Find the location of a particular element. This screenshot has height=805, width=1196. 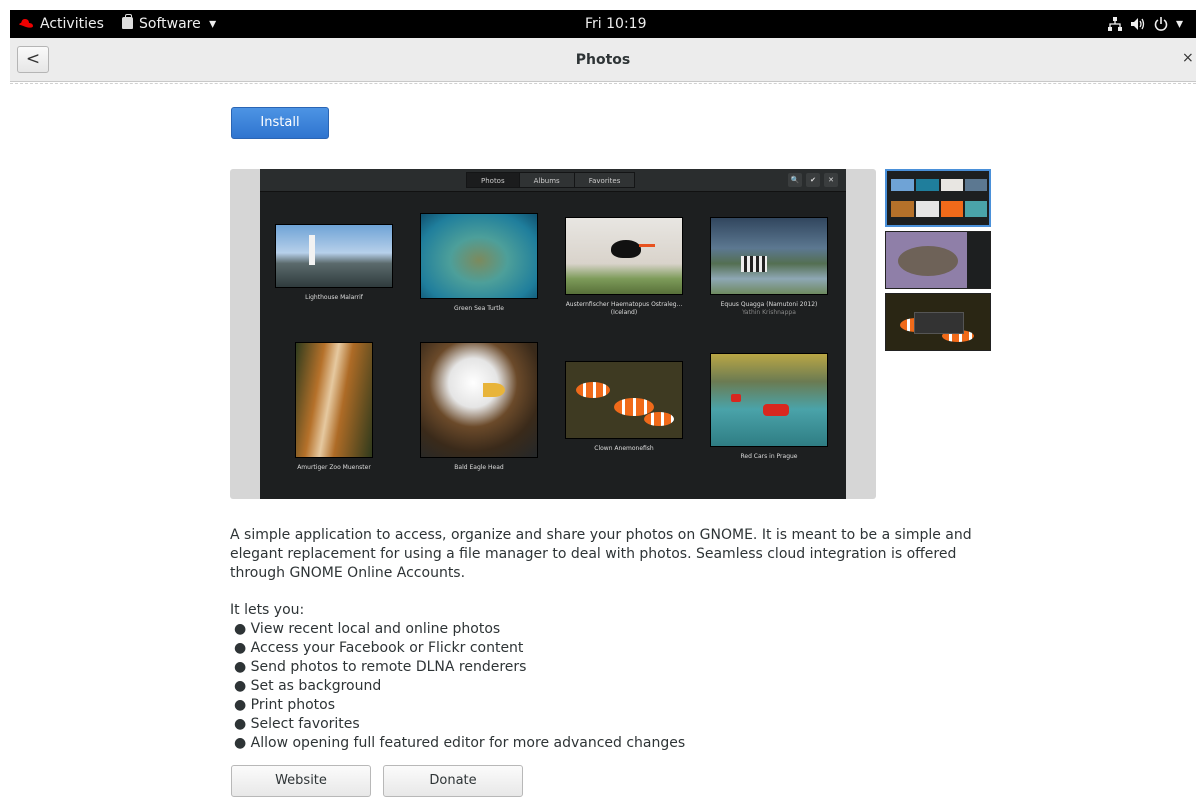

photo-tile: Red Cars in Prague is located at coordinates (769, 407).